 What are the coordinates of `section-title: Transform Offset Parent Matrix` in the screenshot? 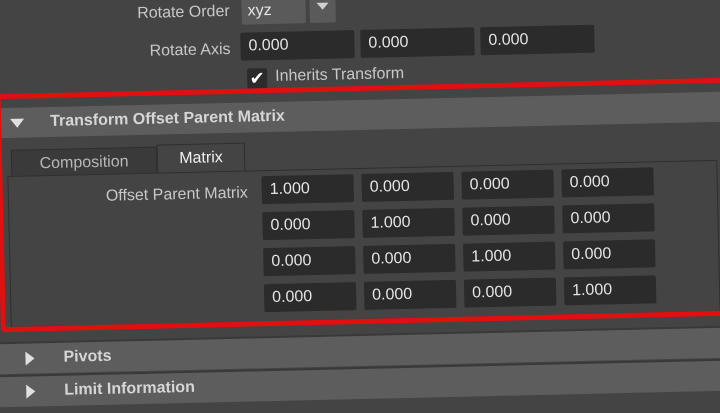 It's located at (167, 119).